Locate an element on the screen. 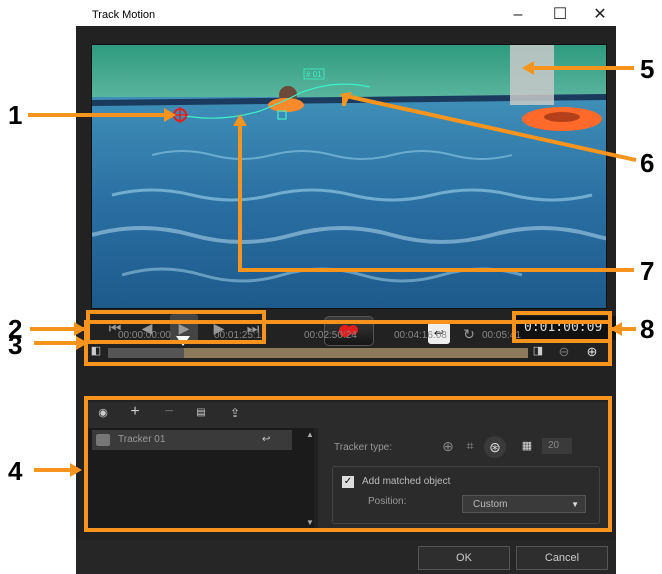  annotation-number: 3 is located at coordinates (15, 345).